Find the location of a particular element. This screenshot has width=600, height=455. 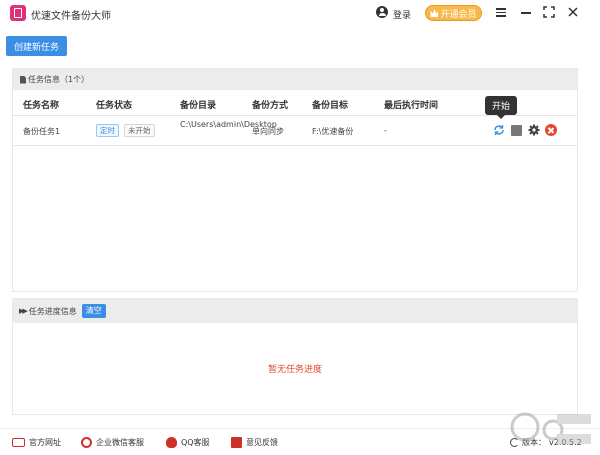

column-header: 任务名称 is located at coordinates (41, 106).